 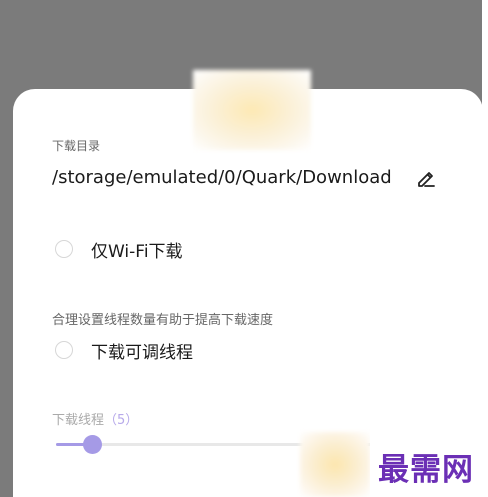 What do you see at coordinates (78, 420) in the screenshot?
I see `download-threads-title: 下载线程` at bounding box center [78, 420].